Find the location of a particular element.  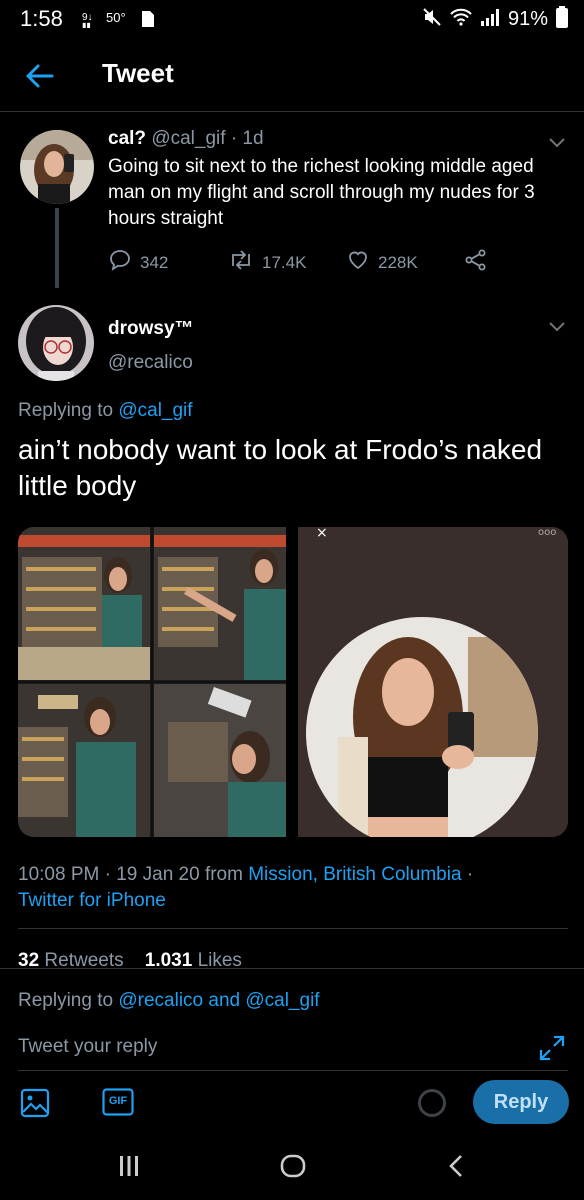

composer-replying-label: Replying to is located at coordinates (66, 1000).